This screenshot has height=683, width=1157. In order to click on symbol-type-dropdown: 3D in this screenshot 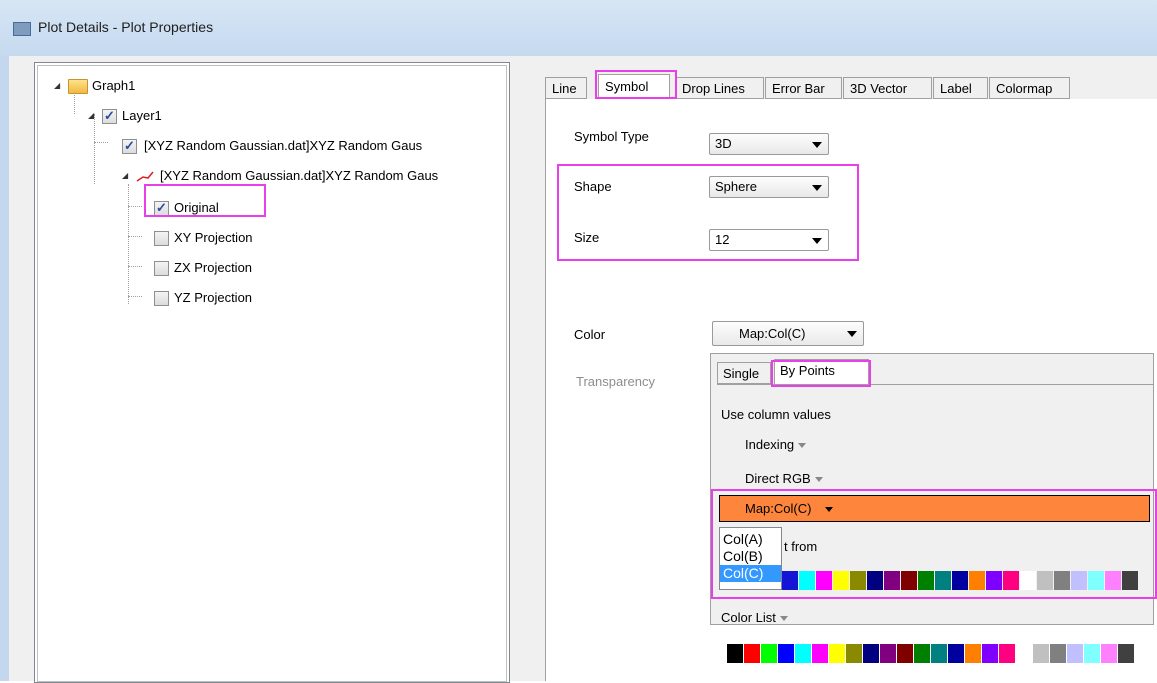, I will do `click(769, 144)`.